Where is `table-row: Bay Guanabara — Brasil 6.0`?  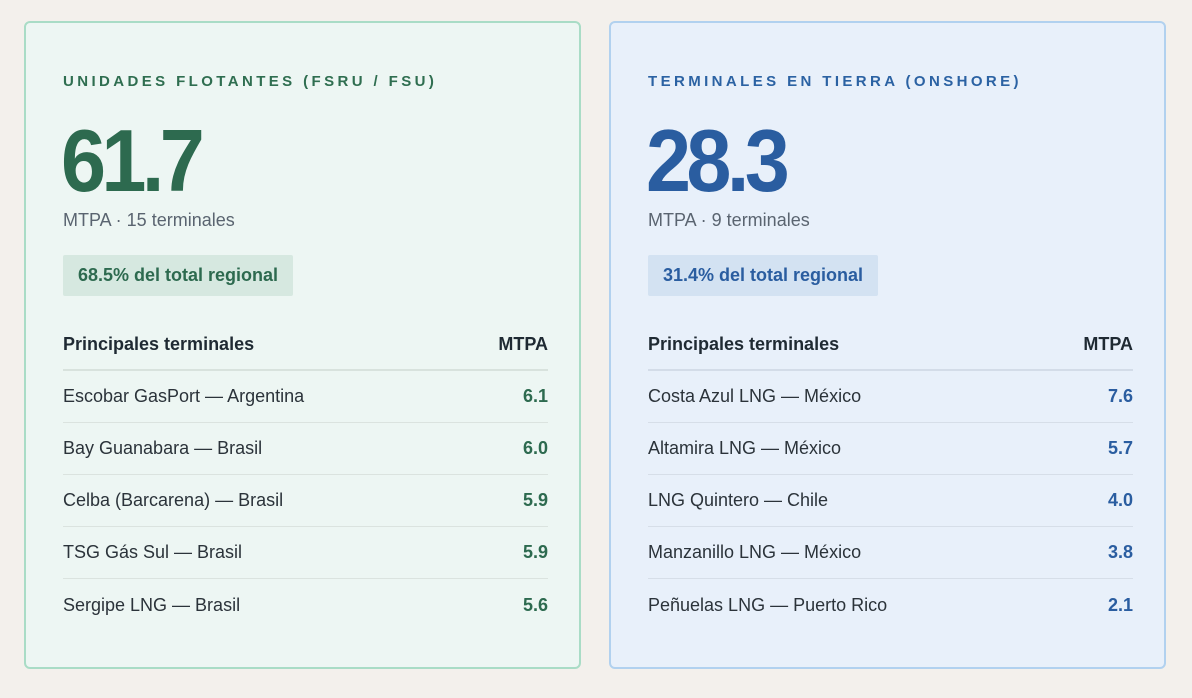
table-row: Bay Guanabara — Brasil 6.0 is located at coordinates (305, 449).